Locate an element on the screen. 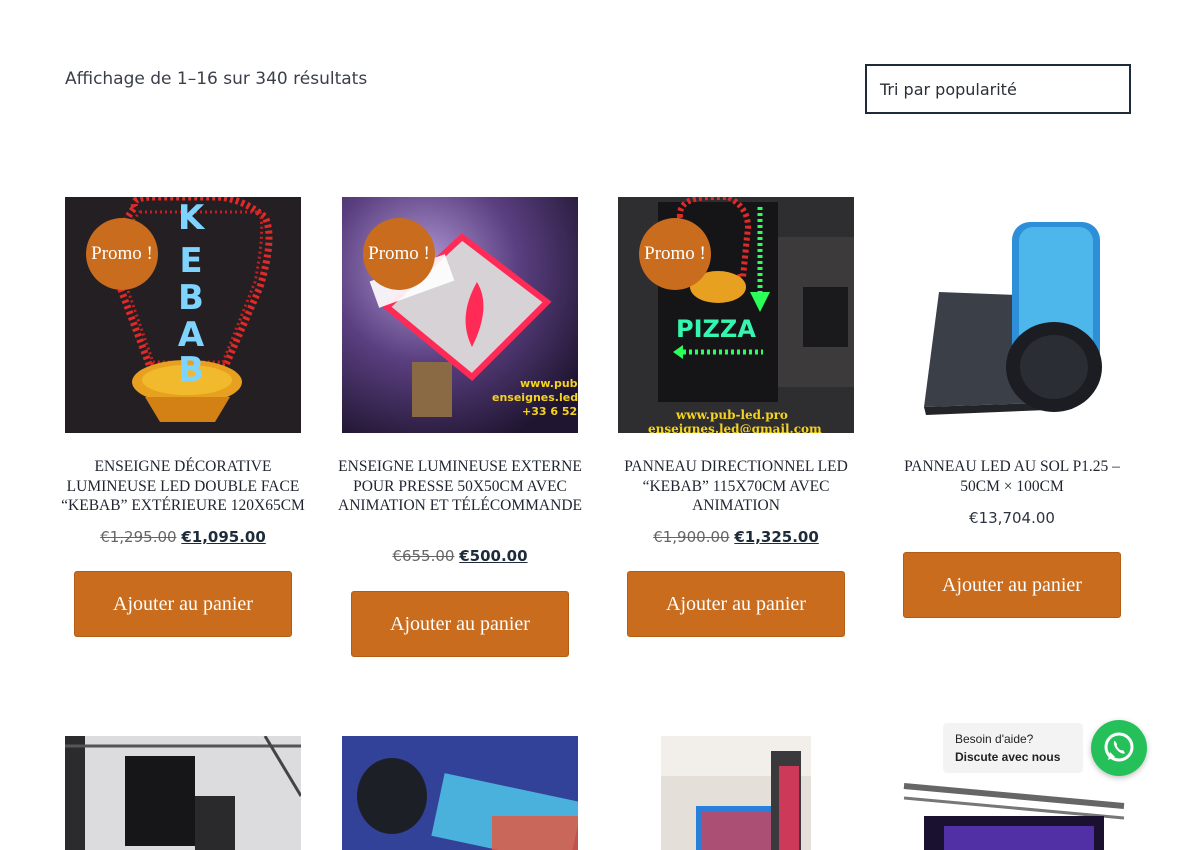 Image resolution: width=1200 pixels, height=850 pixels. result-count: Affichage de 1–16 sur 340 résultats is located at coordinates (216, 79).